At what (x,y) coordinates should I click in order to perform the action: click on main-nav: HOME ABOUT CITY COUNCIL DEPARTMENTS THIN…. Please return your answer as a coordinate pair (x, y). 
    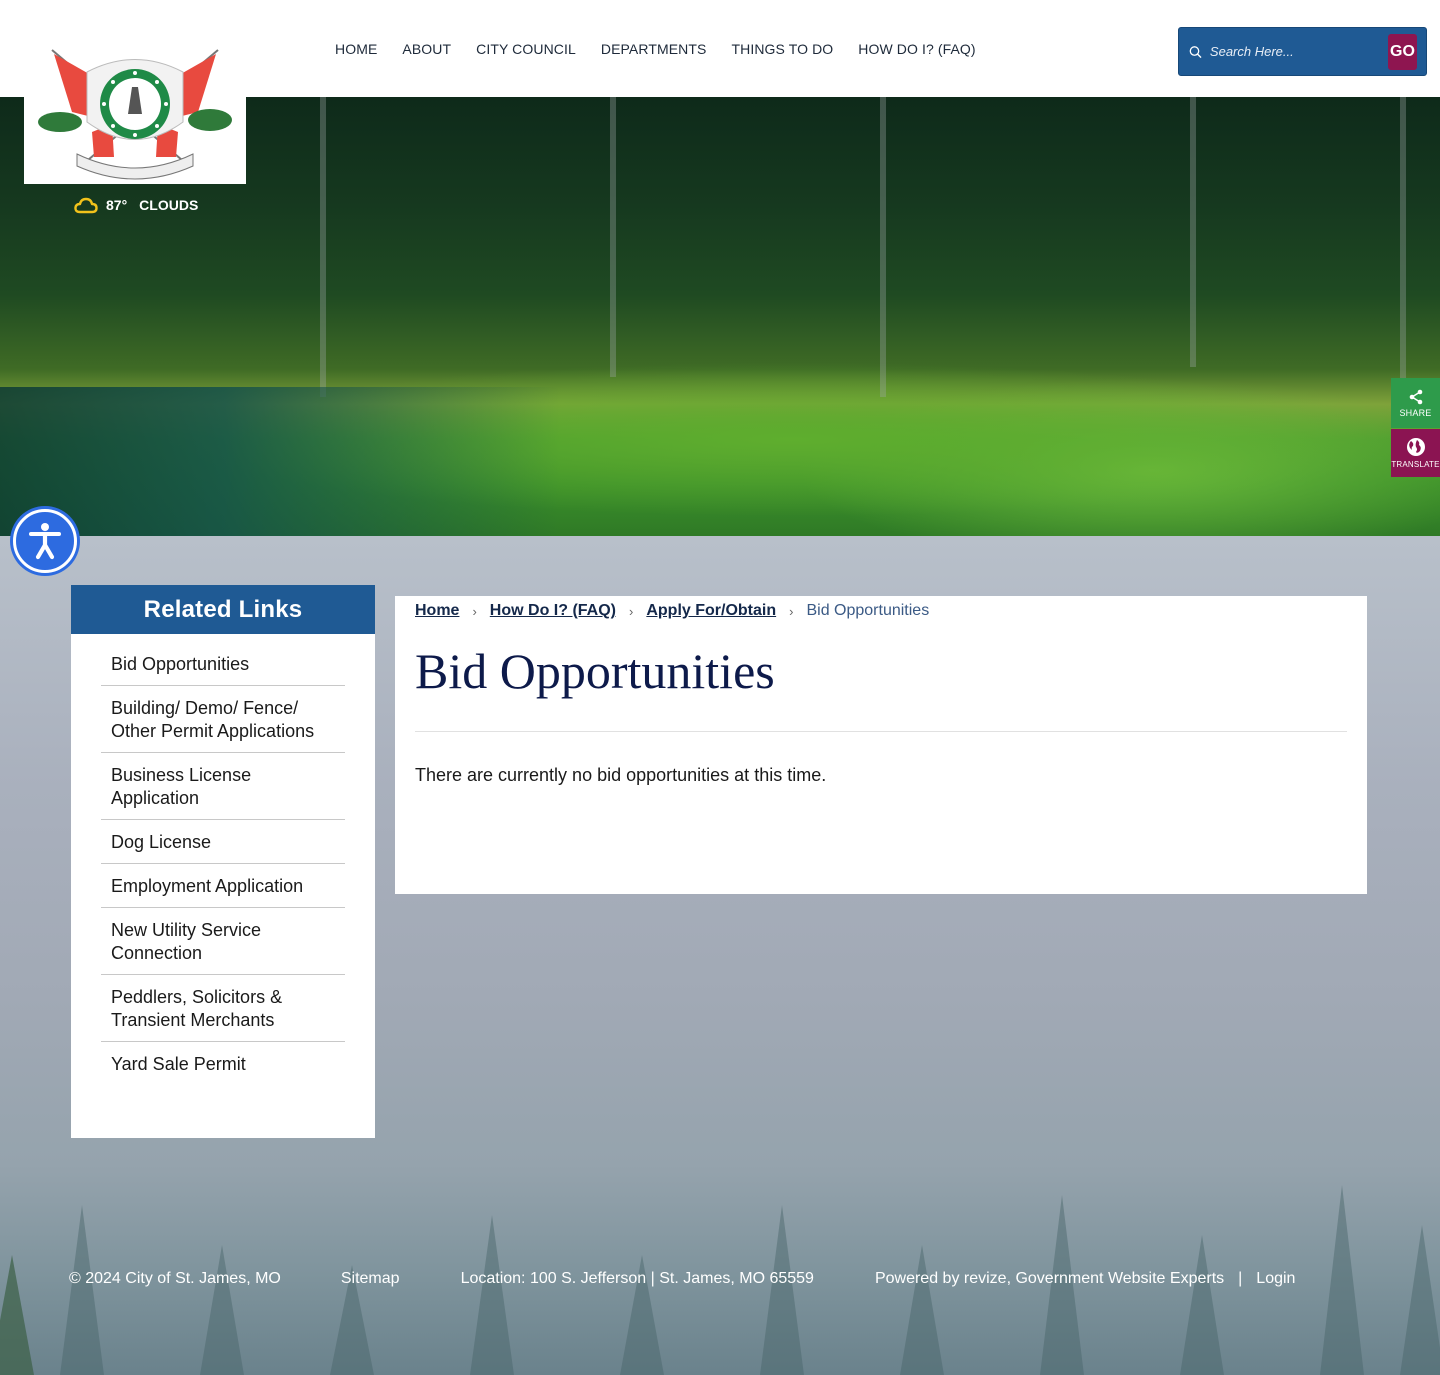
    Looking at the image, I should click on (668, 49).